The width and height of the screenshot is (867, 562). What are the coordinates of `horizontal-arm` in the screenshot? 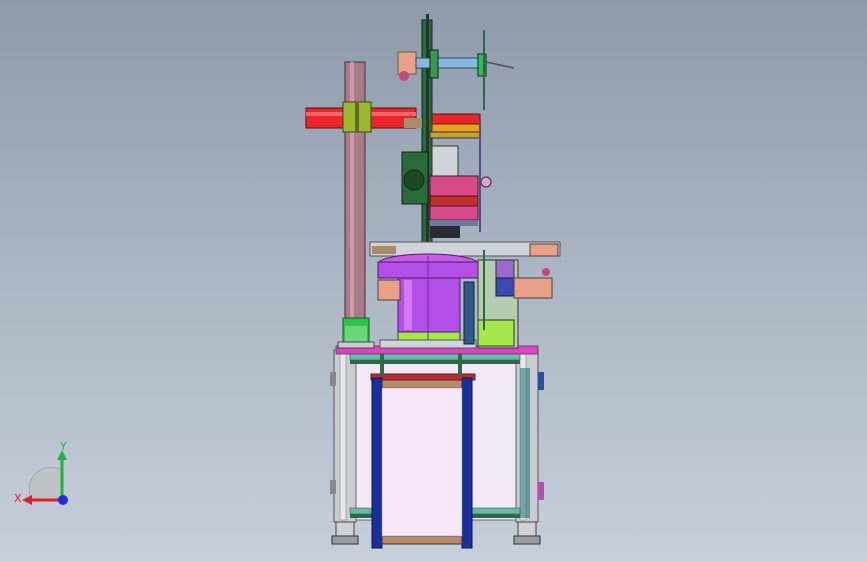 It's located at (361, 117).